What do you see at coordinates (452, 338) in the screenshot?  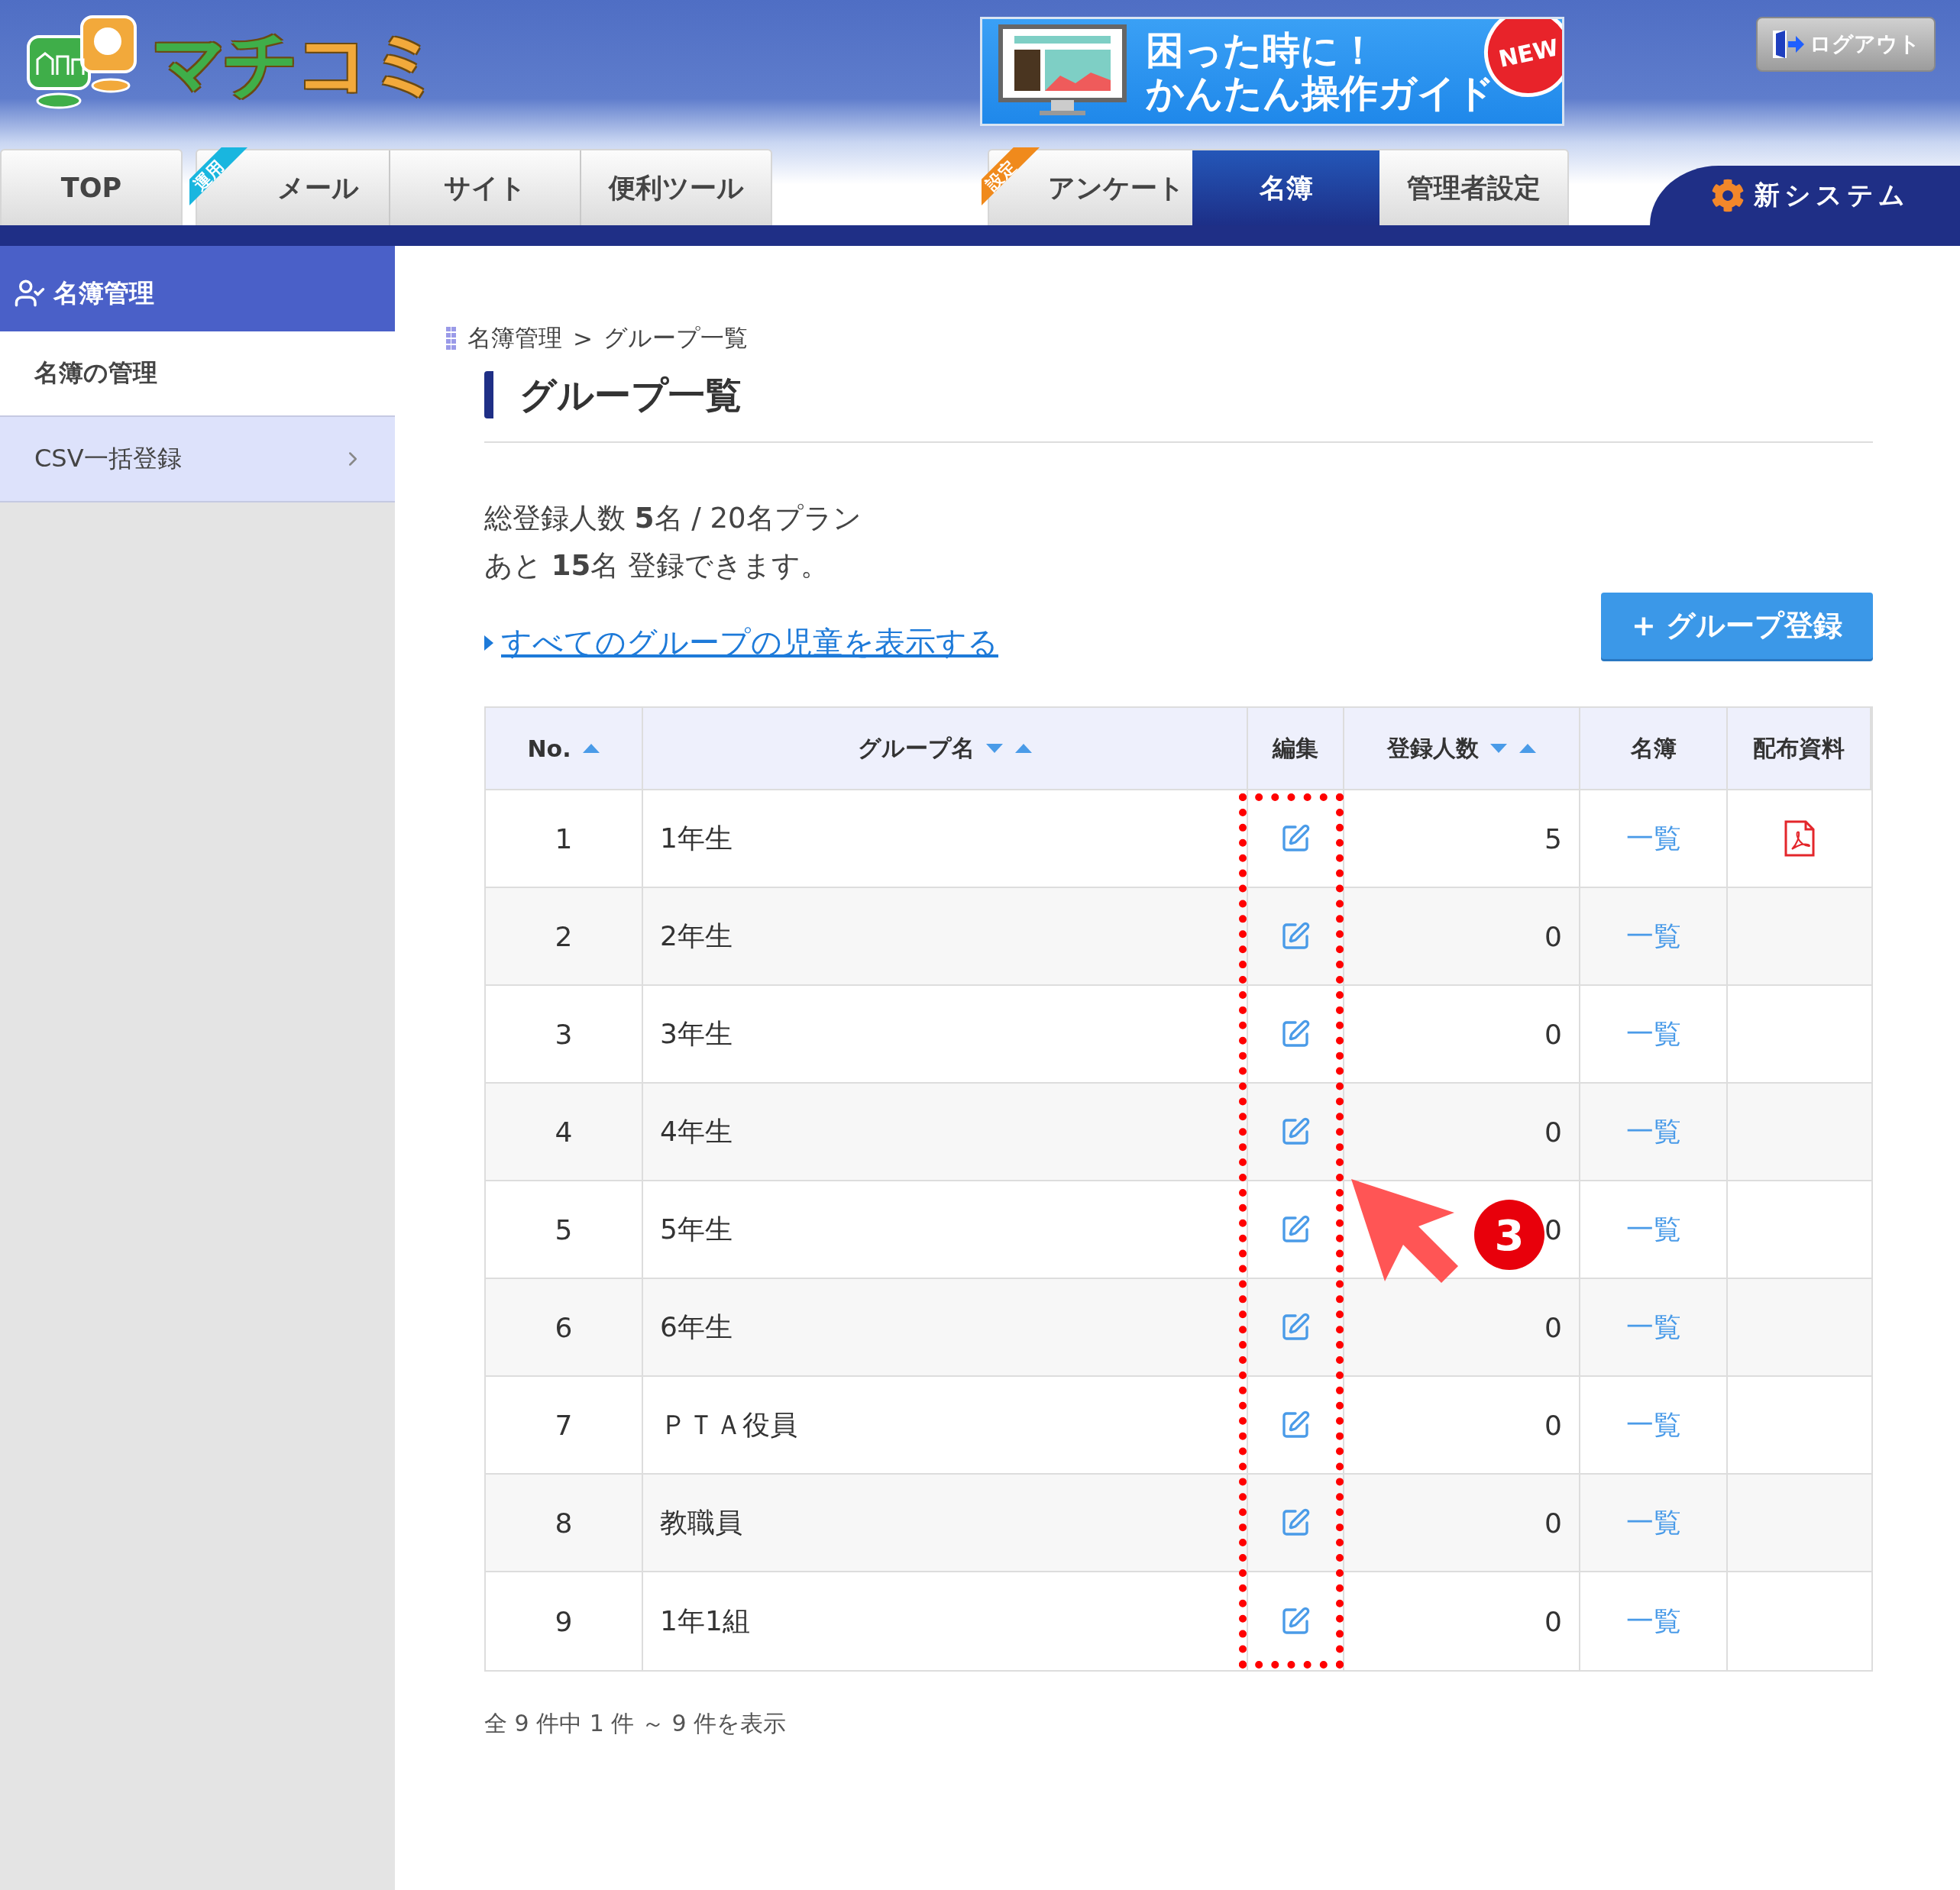 I see `grip-icon` at bounding box center [452, 338].